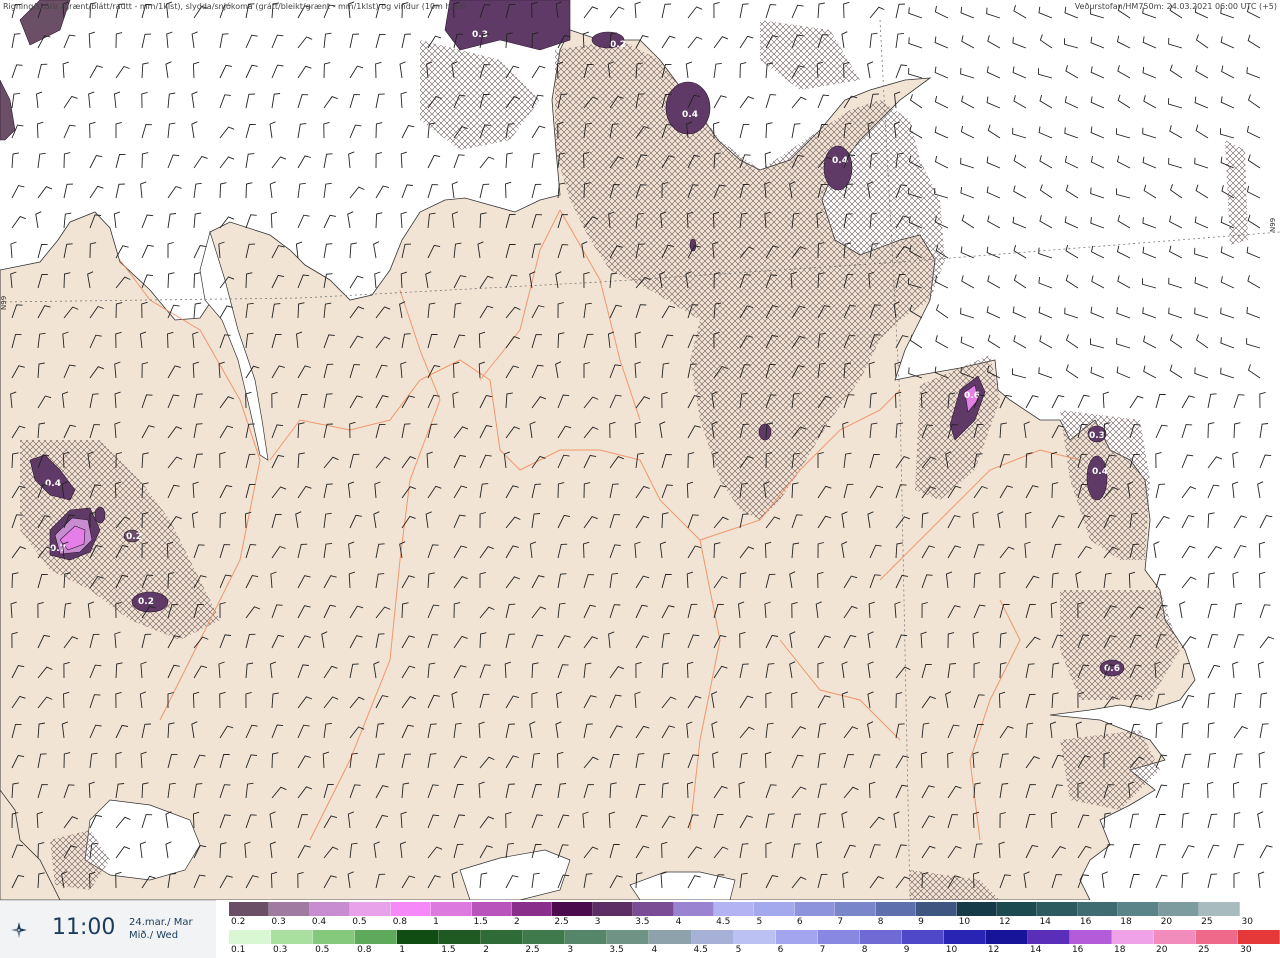 This screenshot has width=1280, height=958. Describe the element at coordinates (1166, 922) in the screenshot. I see `scale-label: 20` at that location.